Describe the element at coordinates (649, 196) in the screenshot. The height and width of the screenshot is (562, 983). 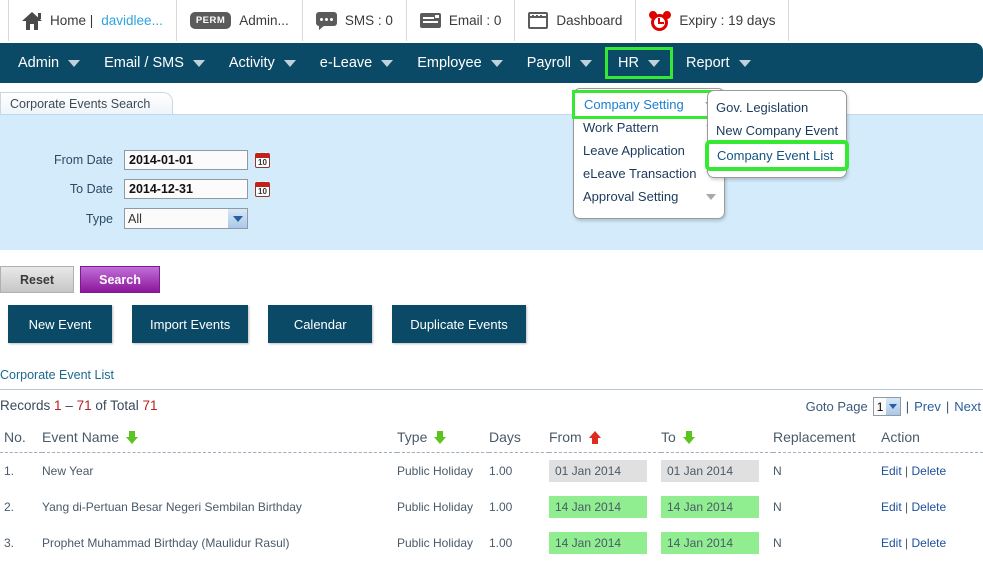
I see `menu-item-approval-setting: Approval Setting` at that location.